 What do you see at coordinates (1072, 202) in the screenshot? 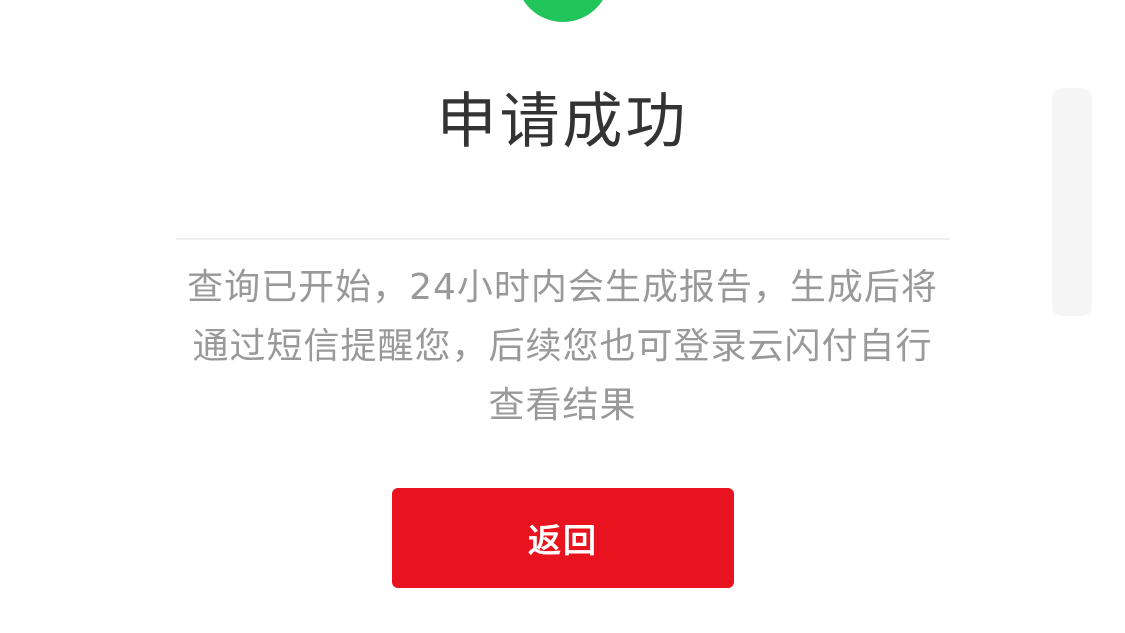
I see `side-card-edge` at bounding box center [1072, 202].